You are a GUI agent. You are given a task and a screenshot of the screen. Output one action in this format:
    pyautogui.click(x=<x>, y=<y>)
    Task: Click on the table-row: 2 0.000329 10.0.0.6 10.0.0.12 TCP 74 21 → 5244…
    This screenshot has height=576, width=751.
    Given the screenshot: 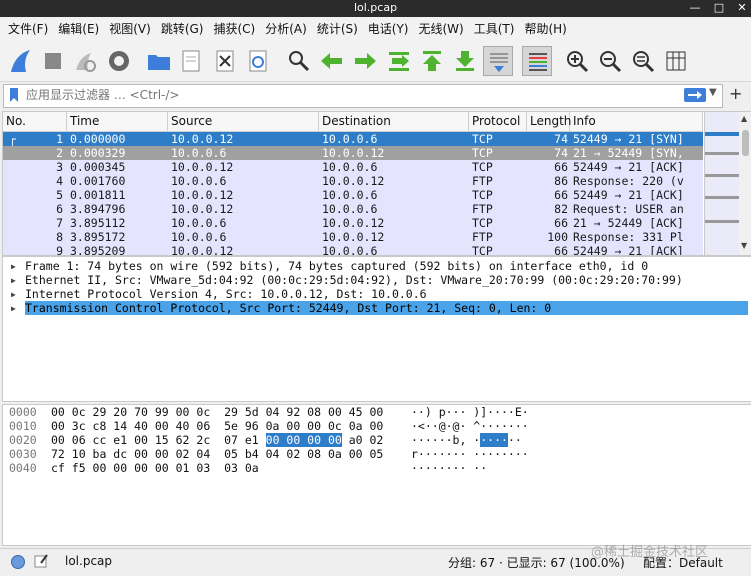 What is the action you would take?
    pyautogui.click(x=353, y=153)
    